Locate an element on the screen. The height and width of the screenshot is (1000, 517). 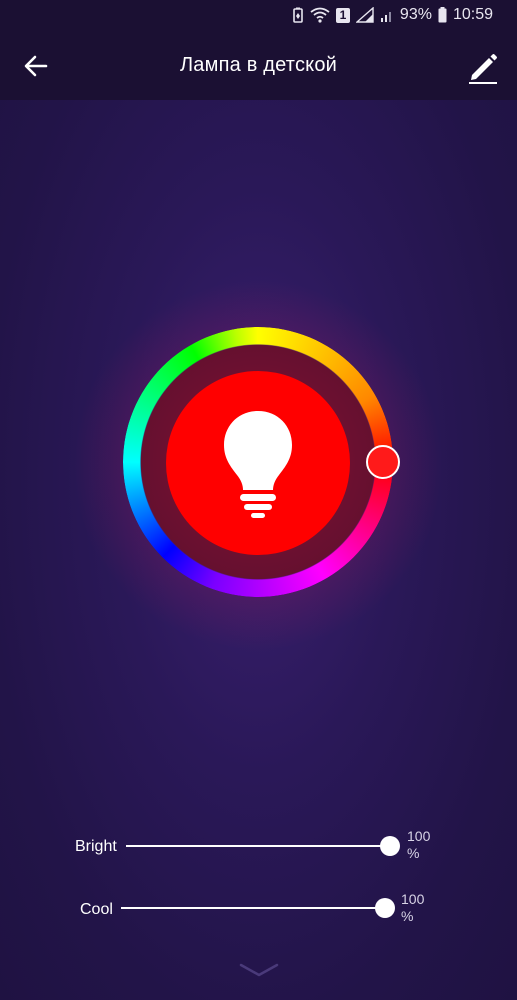
status-icons: 1 93% 10:59 is located at coordinates (392, 15).